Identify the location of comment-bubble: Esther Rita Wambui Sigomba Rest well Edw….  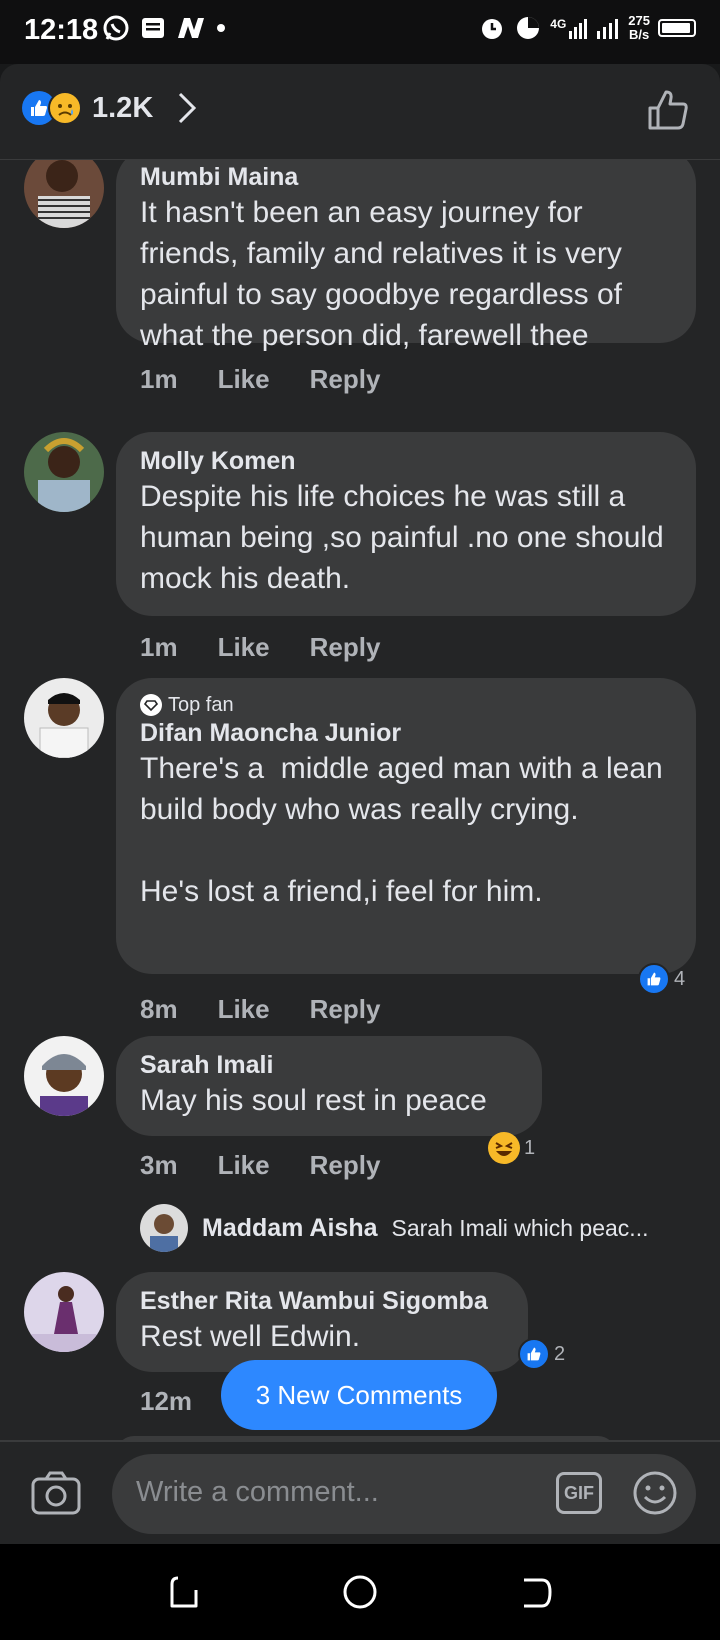
(322, 1322).